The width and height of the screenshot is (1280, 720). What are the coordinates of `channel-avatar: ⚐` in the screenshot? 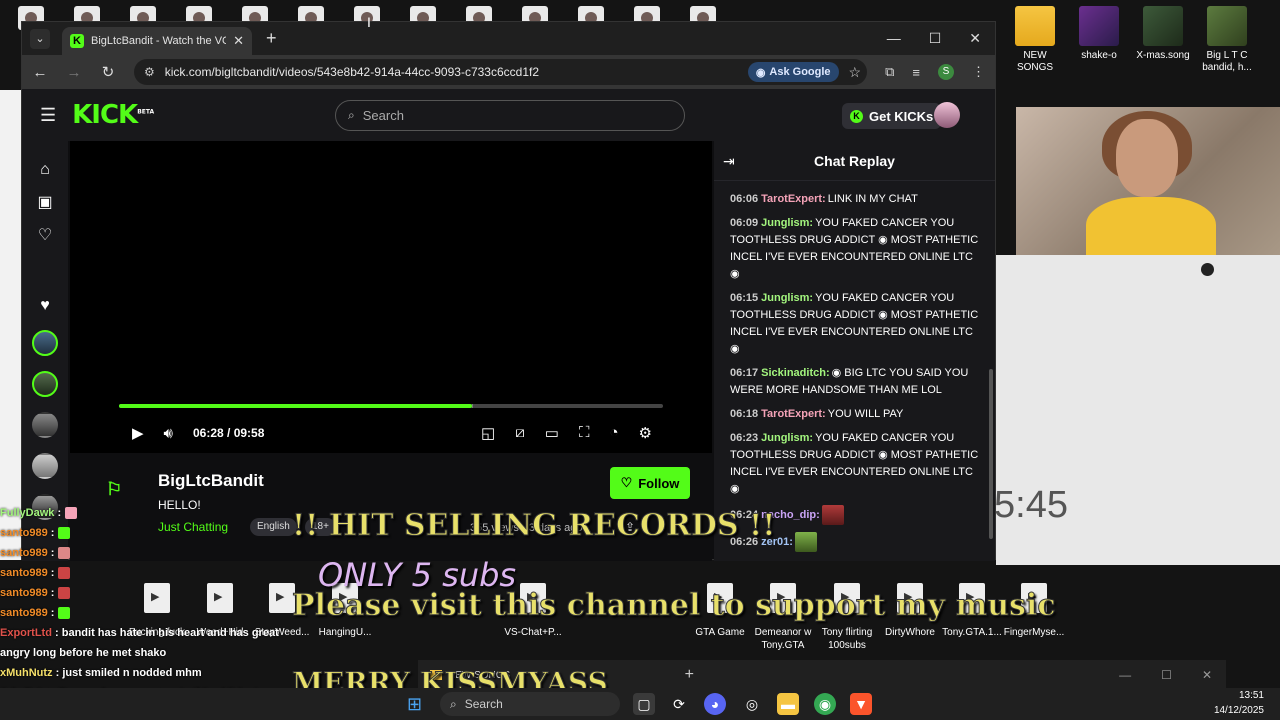 It's located at (118, 489).